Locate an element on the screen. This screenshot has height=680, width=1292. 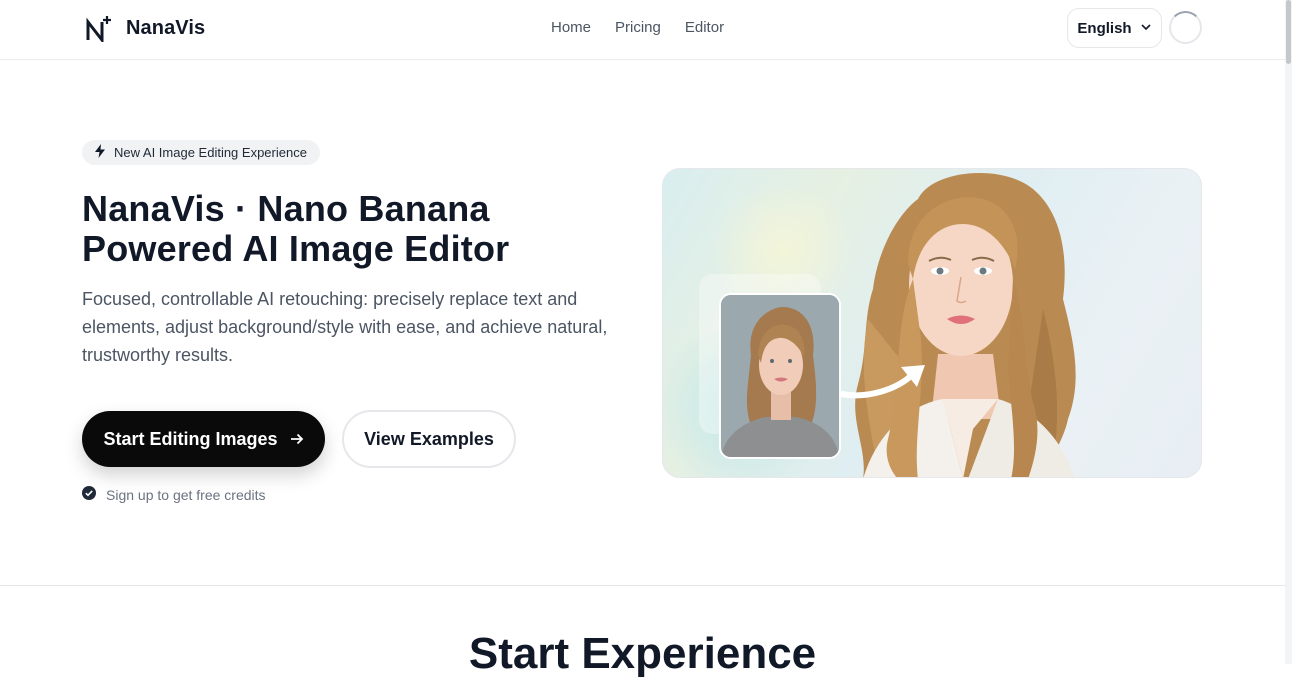
badge-text: New AI Image Editing Experience is located at coordinates (210, 152).